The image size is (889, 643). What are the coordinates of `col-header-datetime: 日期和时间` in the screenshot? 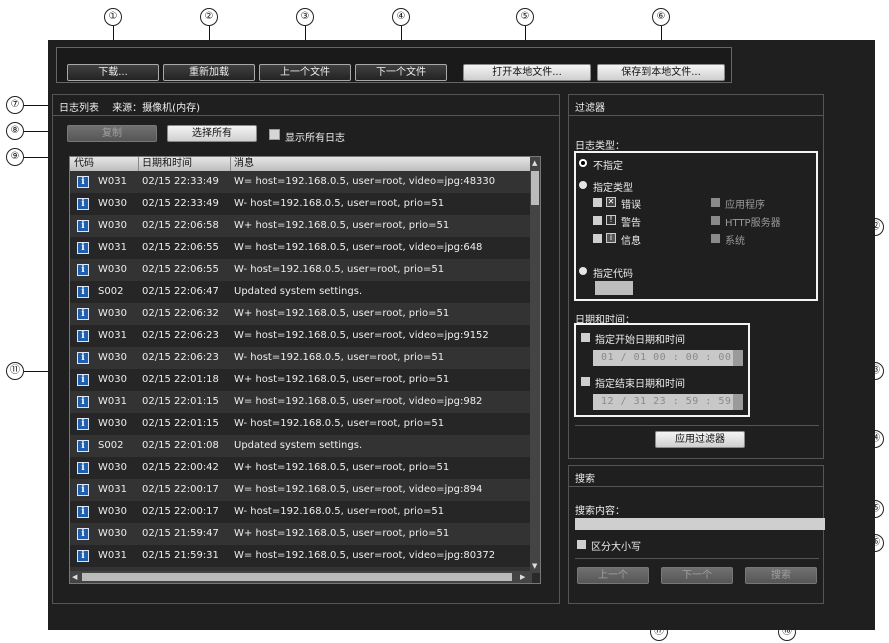 It's located at (167, 164).